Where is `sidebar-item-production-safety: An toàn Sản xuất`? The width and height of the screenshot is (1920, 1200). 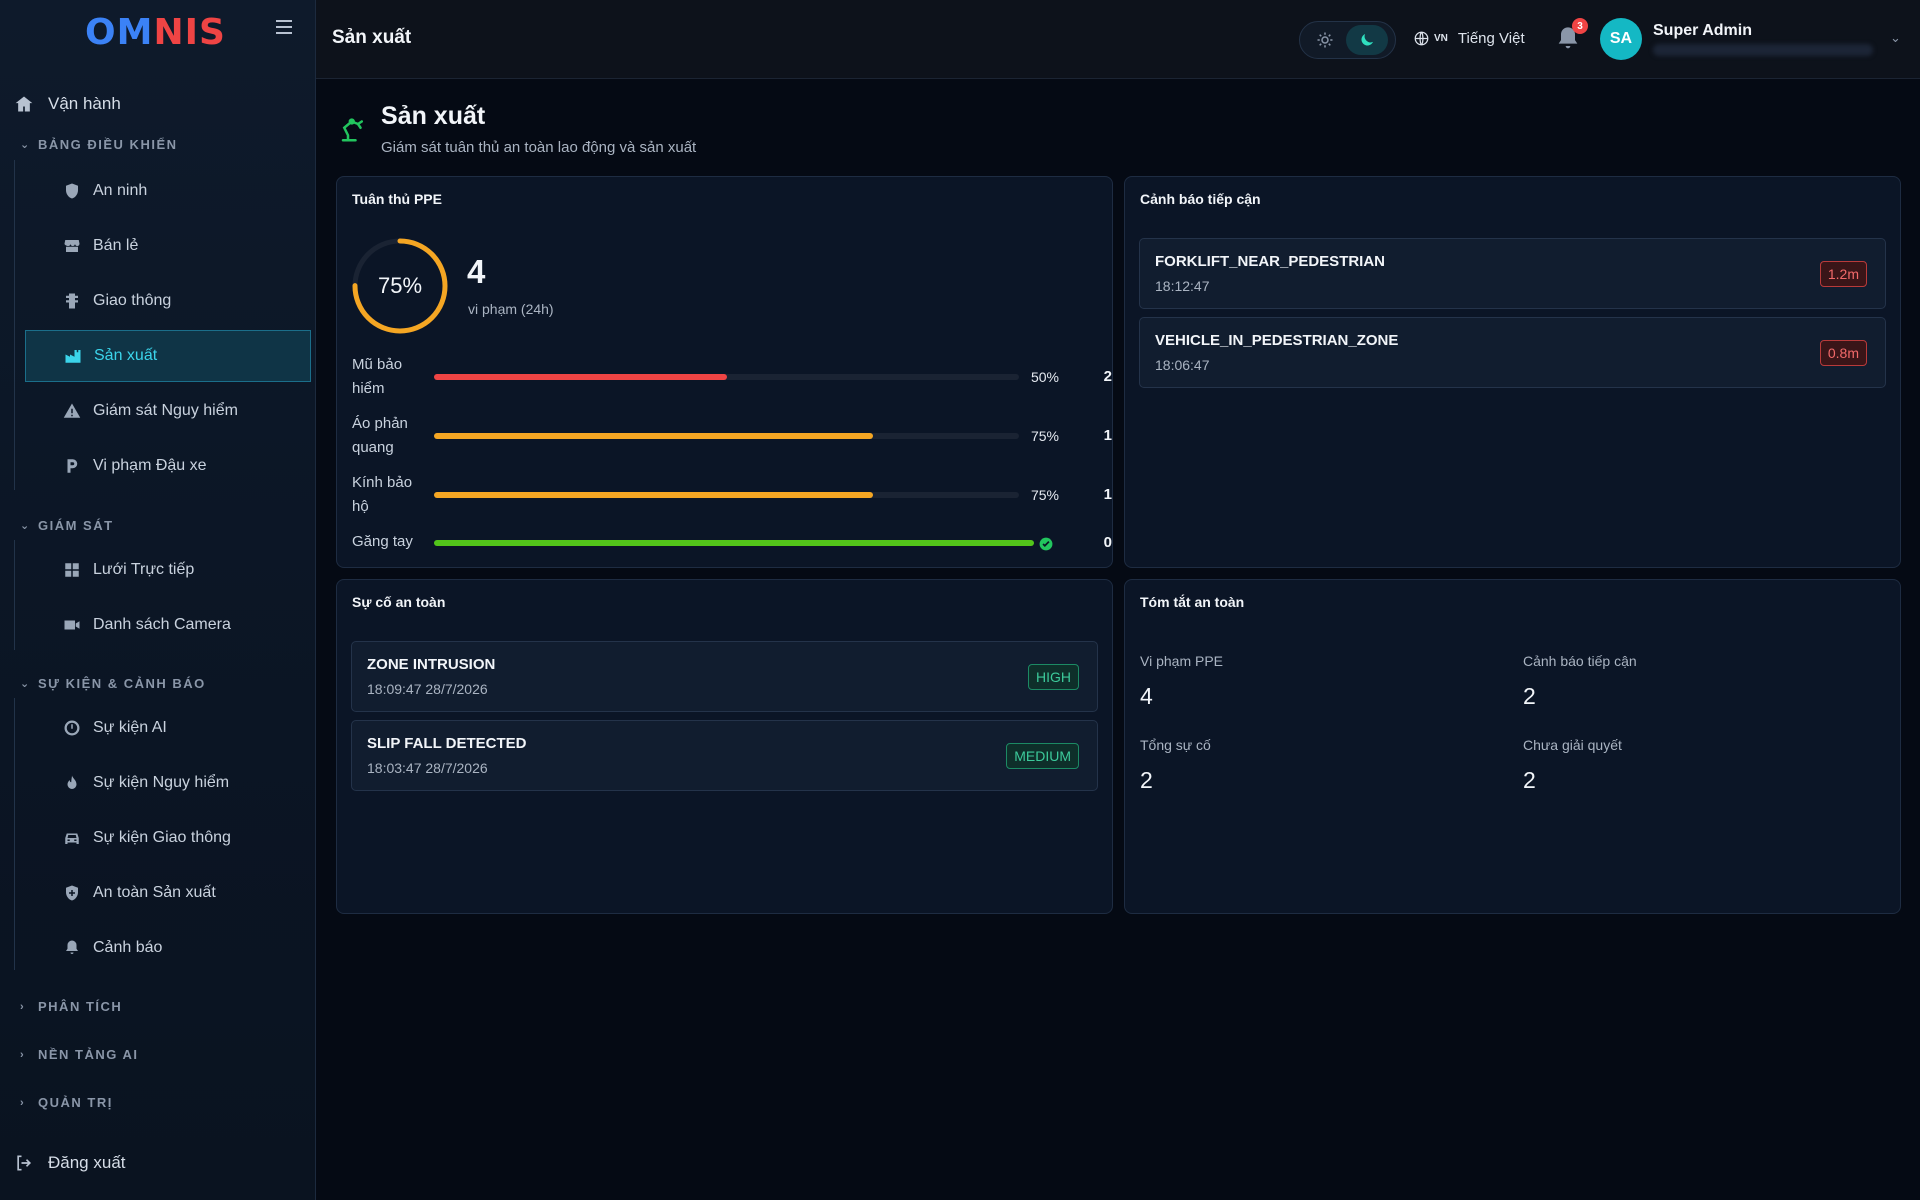
sidebar-item-production-safety: An toàn Sản xuất is located at coordinates (168, 893).